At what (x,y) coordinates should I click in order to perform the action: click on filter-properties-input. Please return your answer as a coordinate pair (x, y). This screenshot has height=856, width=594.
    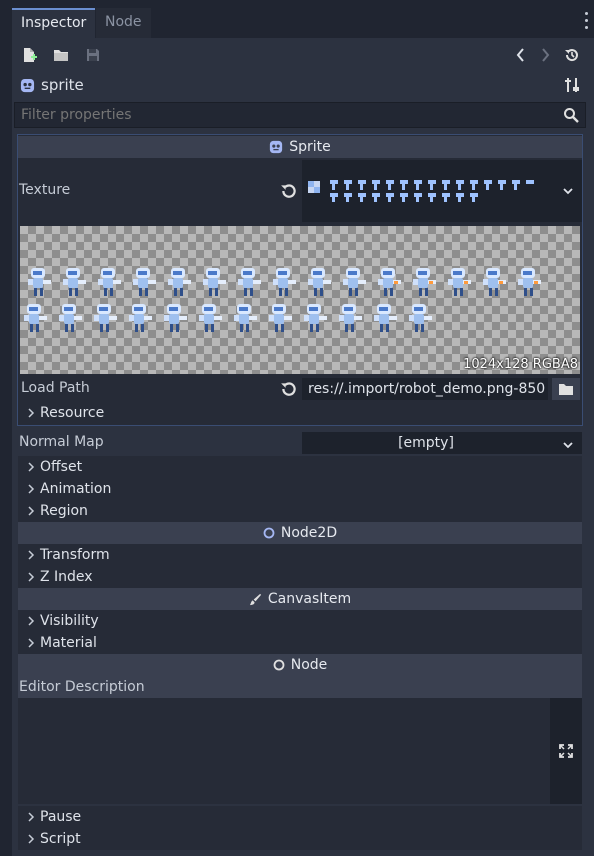
    Looking at the image, I should click on (291, 115).